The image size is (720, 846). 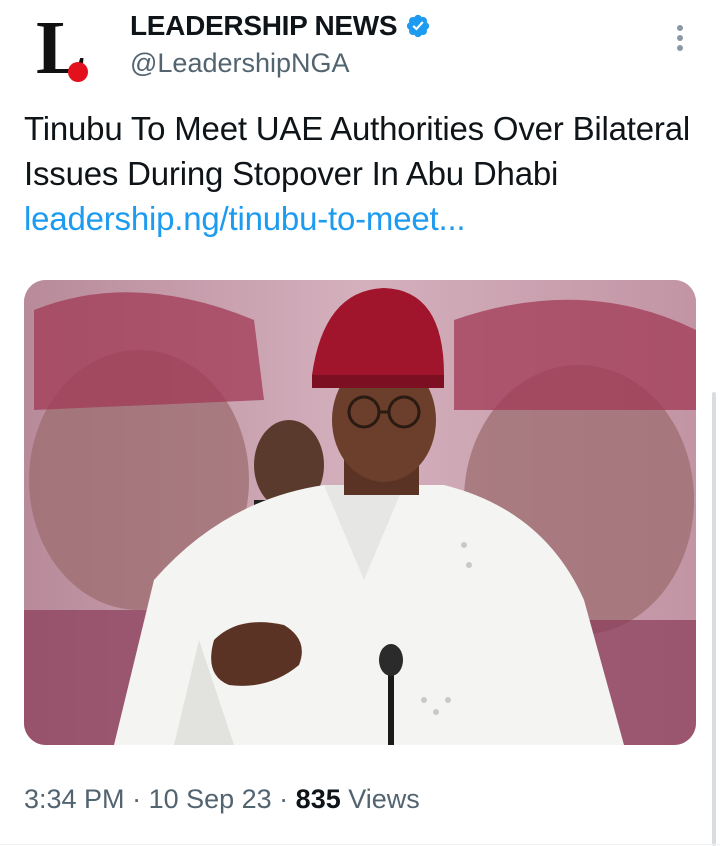 What do you see at coordinates (418, 26) in the screenshot?
I see `verified-badge-icon` at bounding box center [418, 26].